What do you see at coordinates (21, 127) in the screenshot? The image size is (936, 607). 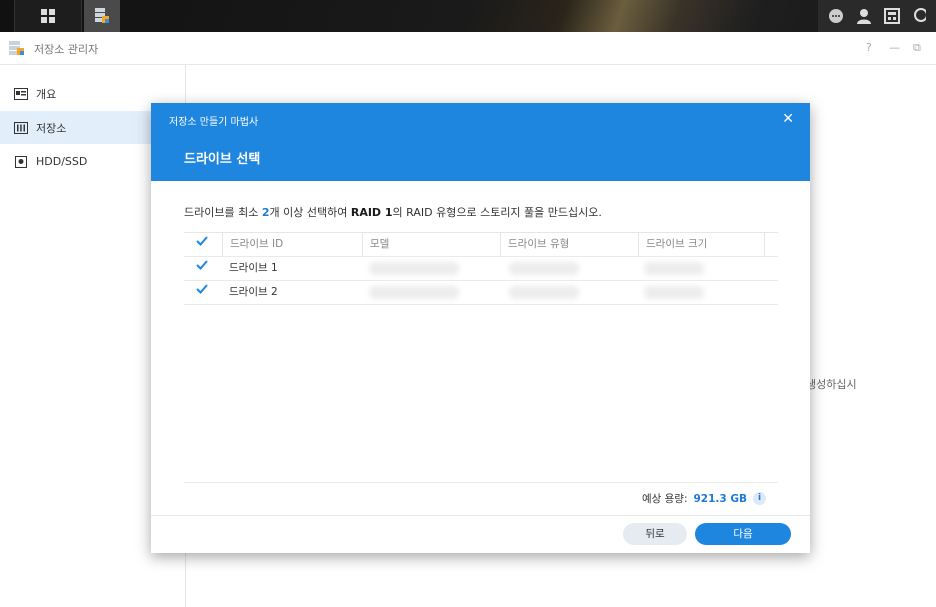 I see `storage-icon` at bounding box center [21, 127].